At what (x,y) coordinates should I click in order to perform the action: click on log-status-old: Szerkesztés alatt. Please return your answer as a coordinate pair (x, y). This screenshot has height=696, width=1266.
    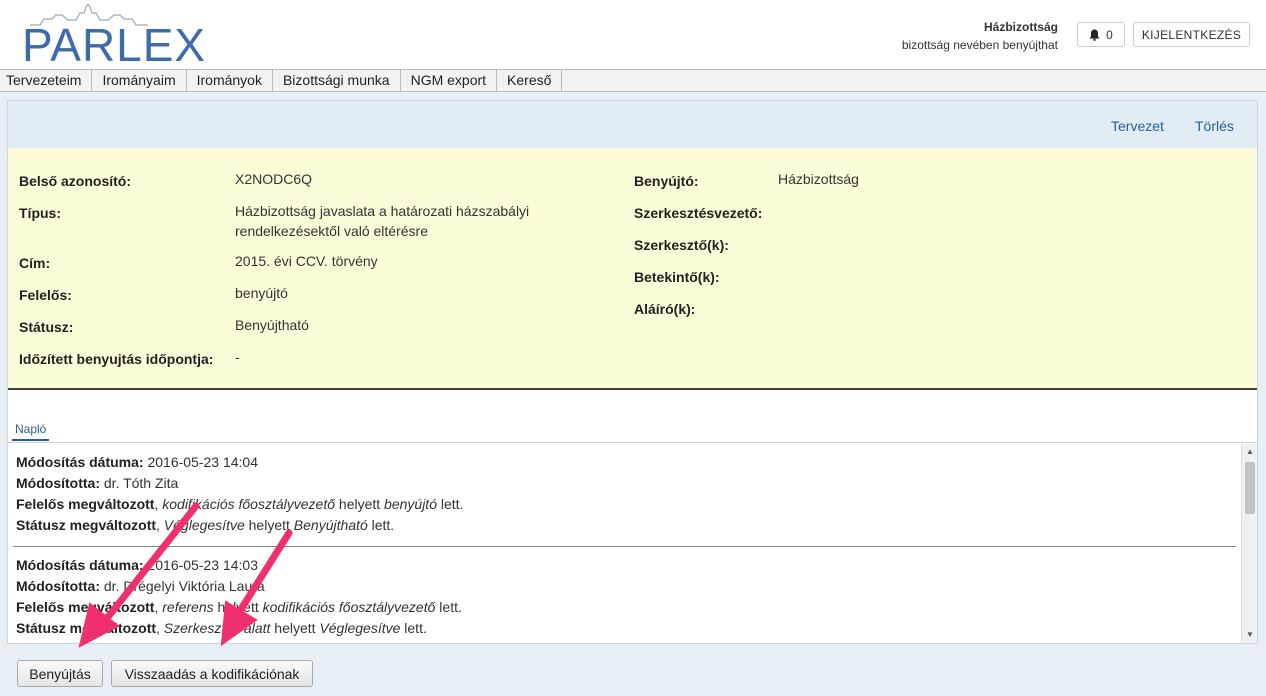
    Looking at the image, I should click on (217, 628).